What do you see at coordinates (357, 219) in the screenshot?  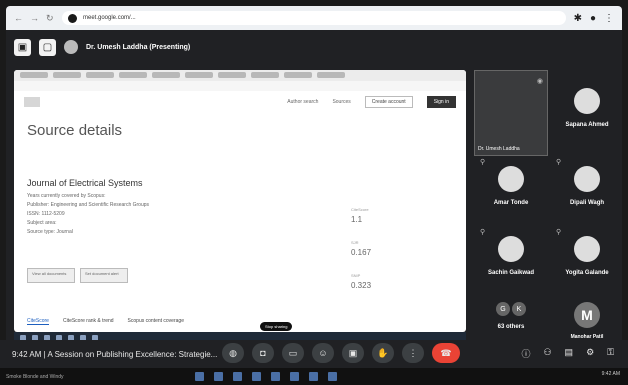 I see `citescore-value: 1.1` at bounding box center [357, 219].